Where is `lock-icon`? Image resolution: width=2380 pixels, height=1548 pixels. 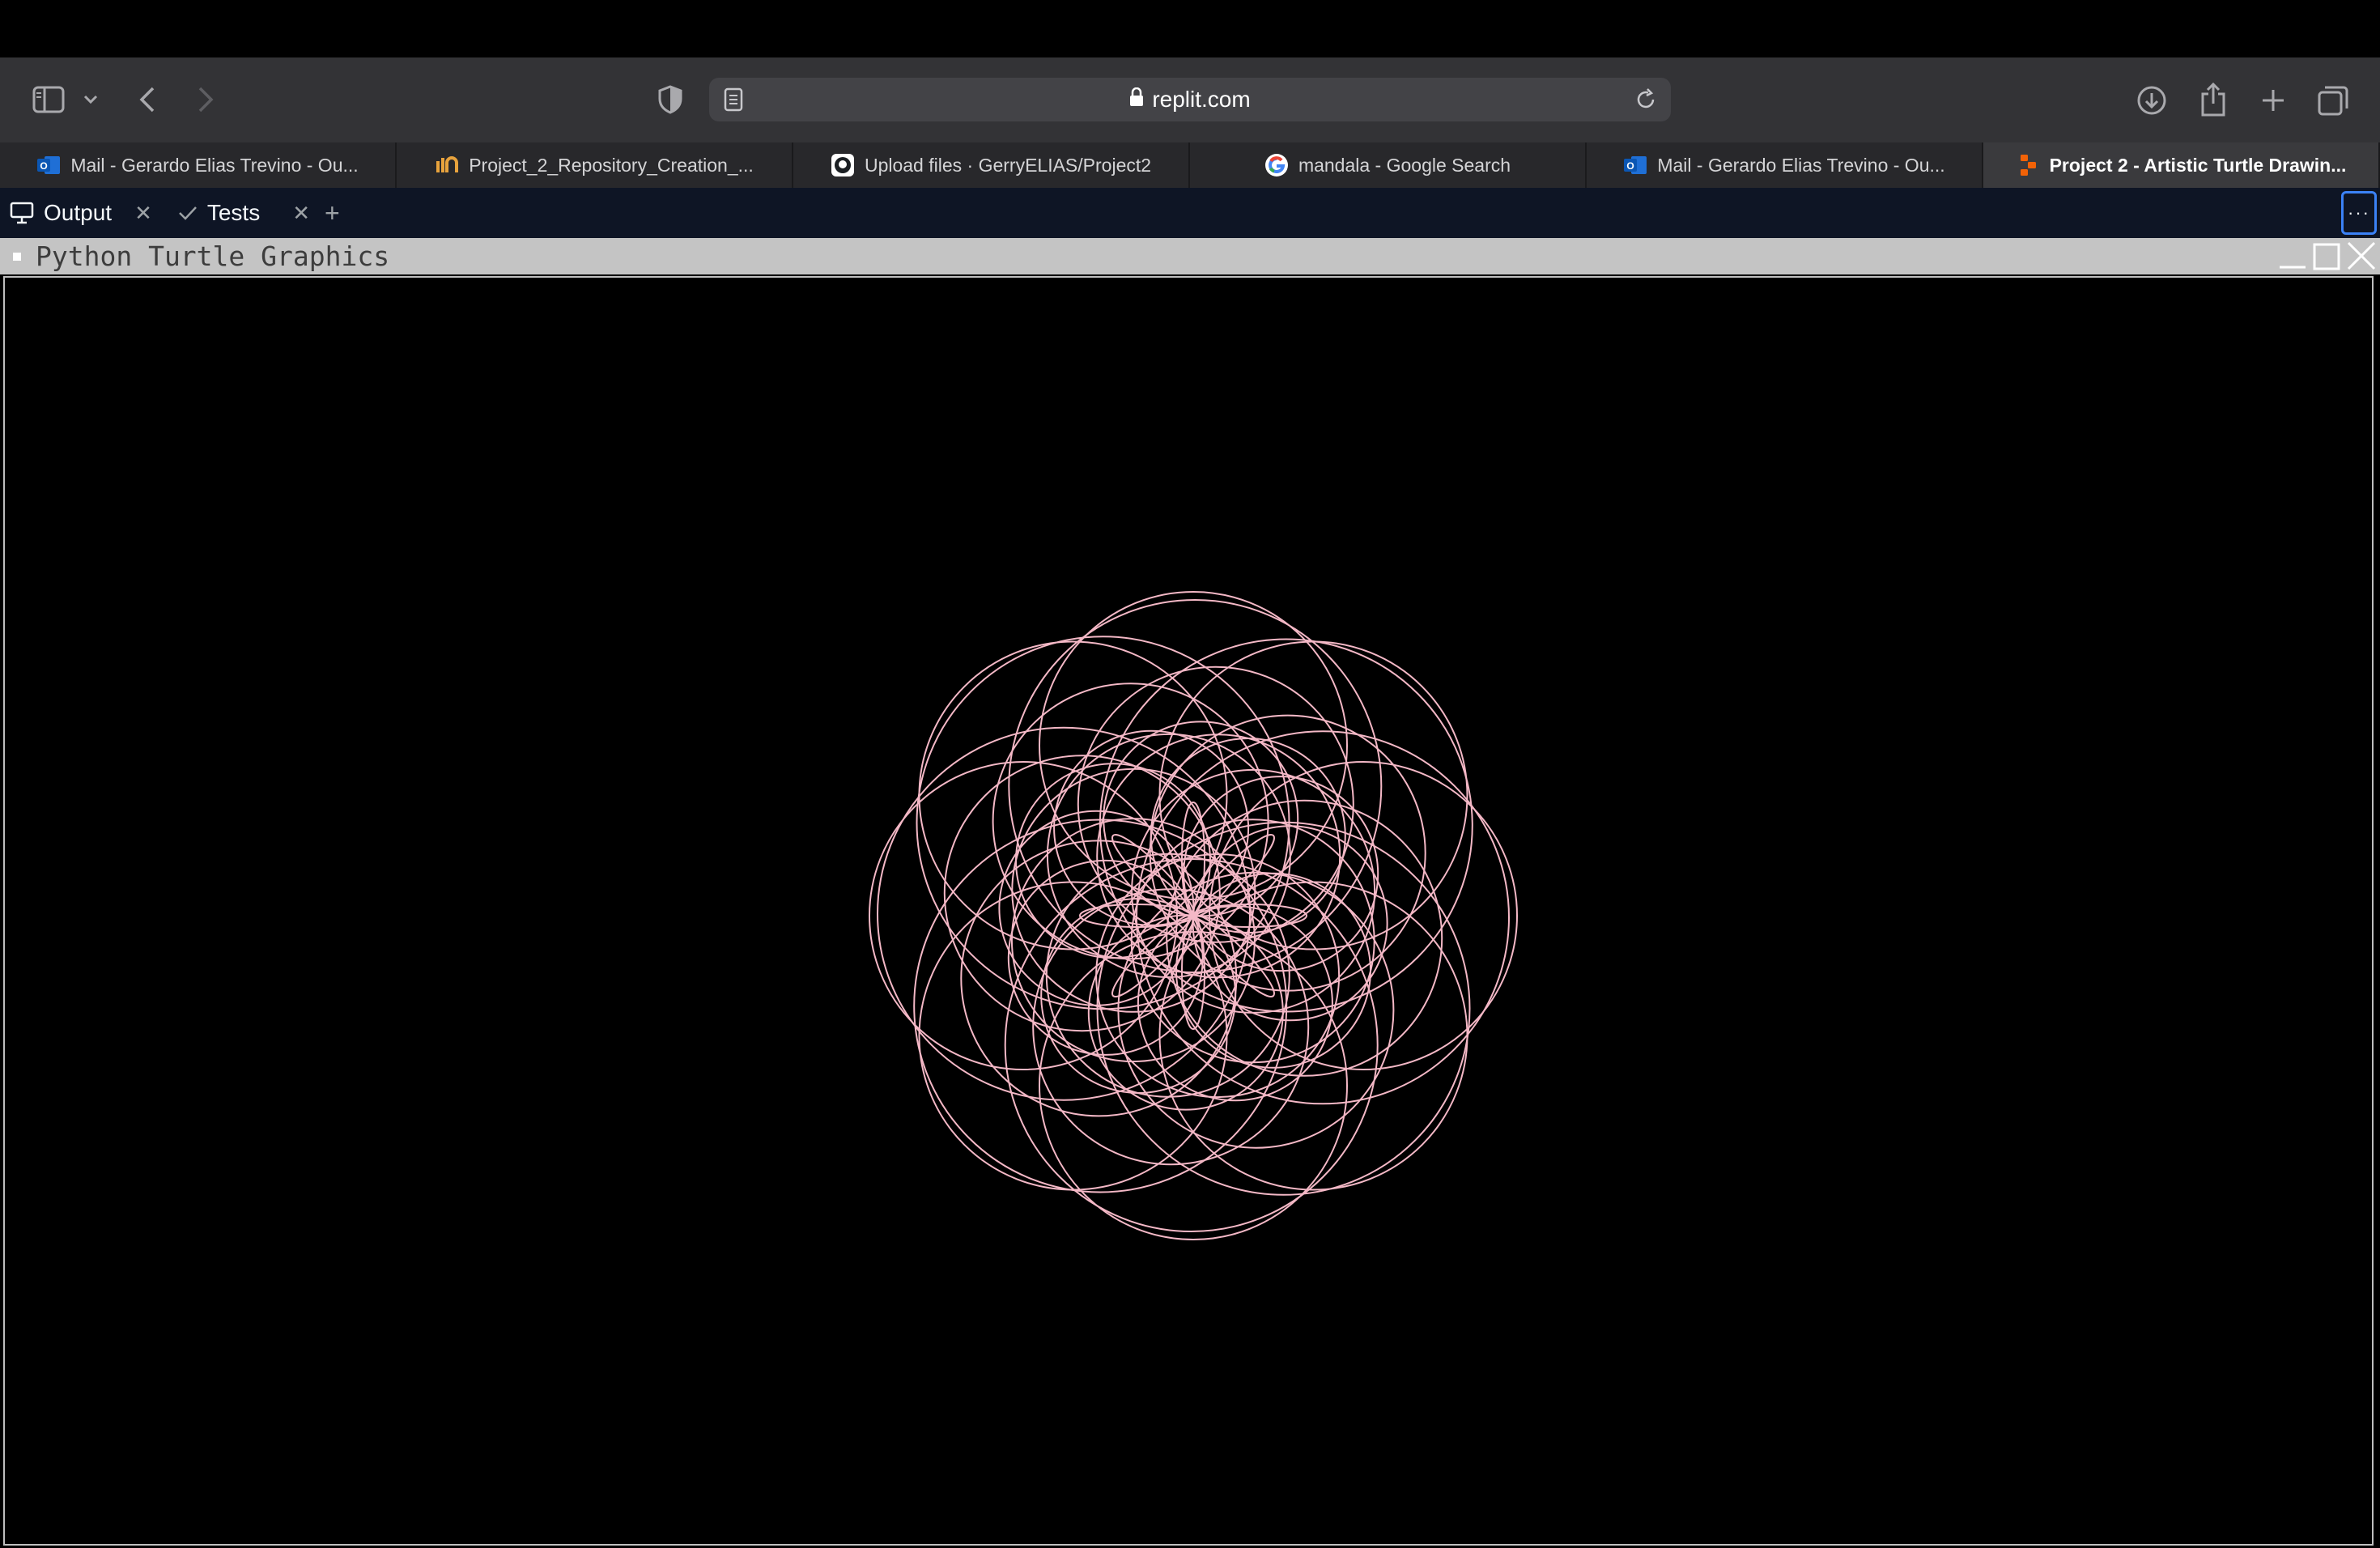
lock-icon is located at coordinates (1136, 100).